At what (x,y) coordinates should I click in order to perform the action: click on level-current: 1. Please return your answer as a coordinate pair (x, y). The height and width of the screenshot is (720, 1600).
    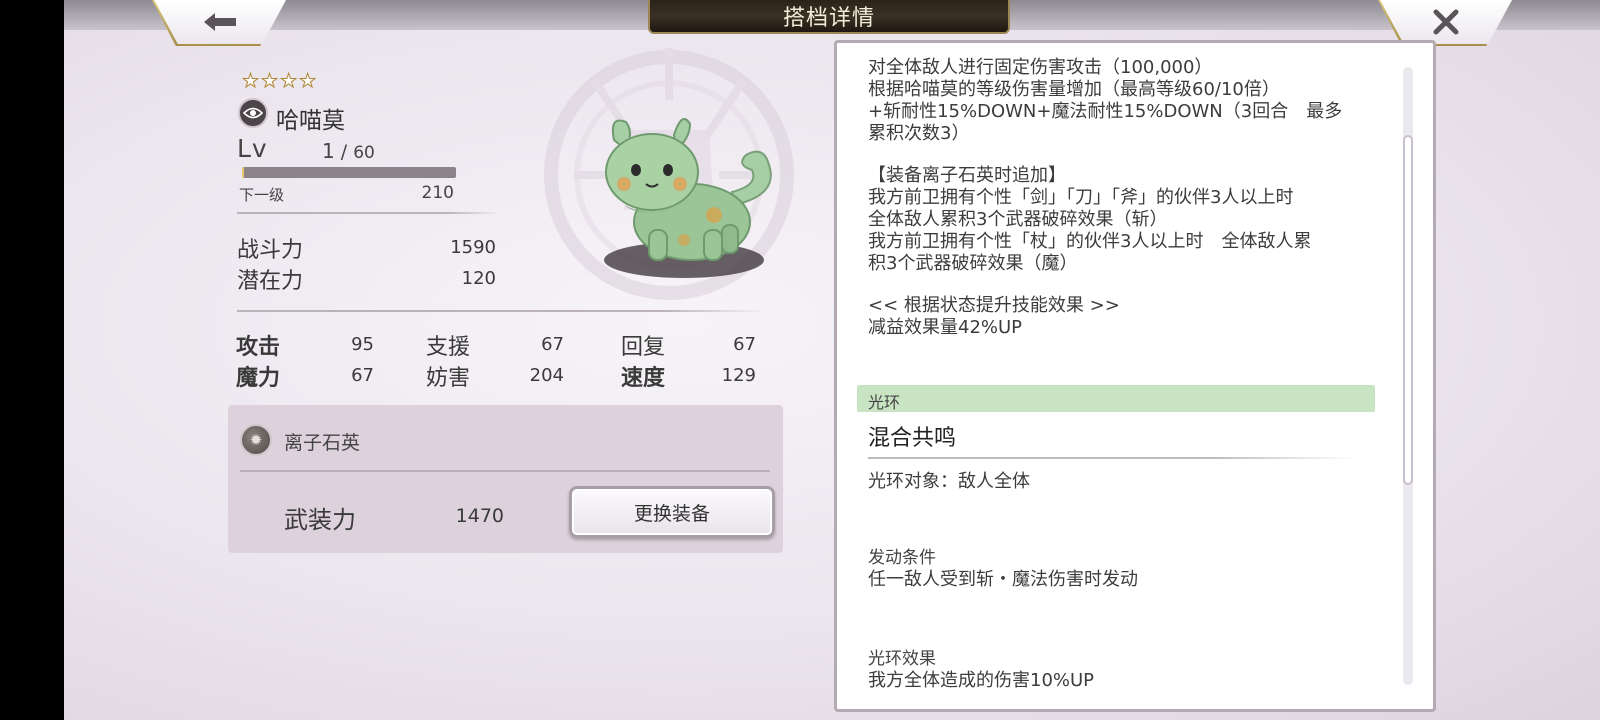
    Looking at the image, I should click on (328, 151).